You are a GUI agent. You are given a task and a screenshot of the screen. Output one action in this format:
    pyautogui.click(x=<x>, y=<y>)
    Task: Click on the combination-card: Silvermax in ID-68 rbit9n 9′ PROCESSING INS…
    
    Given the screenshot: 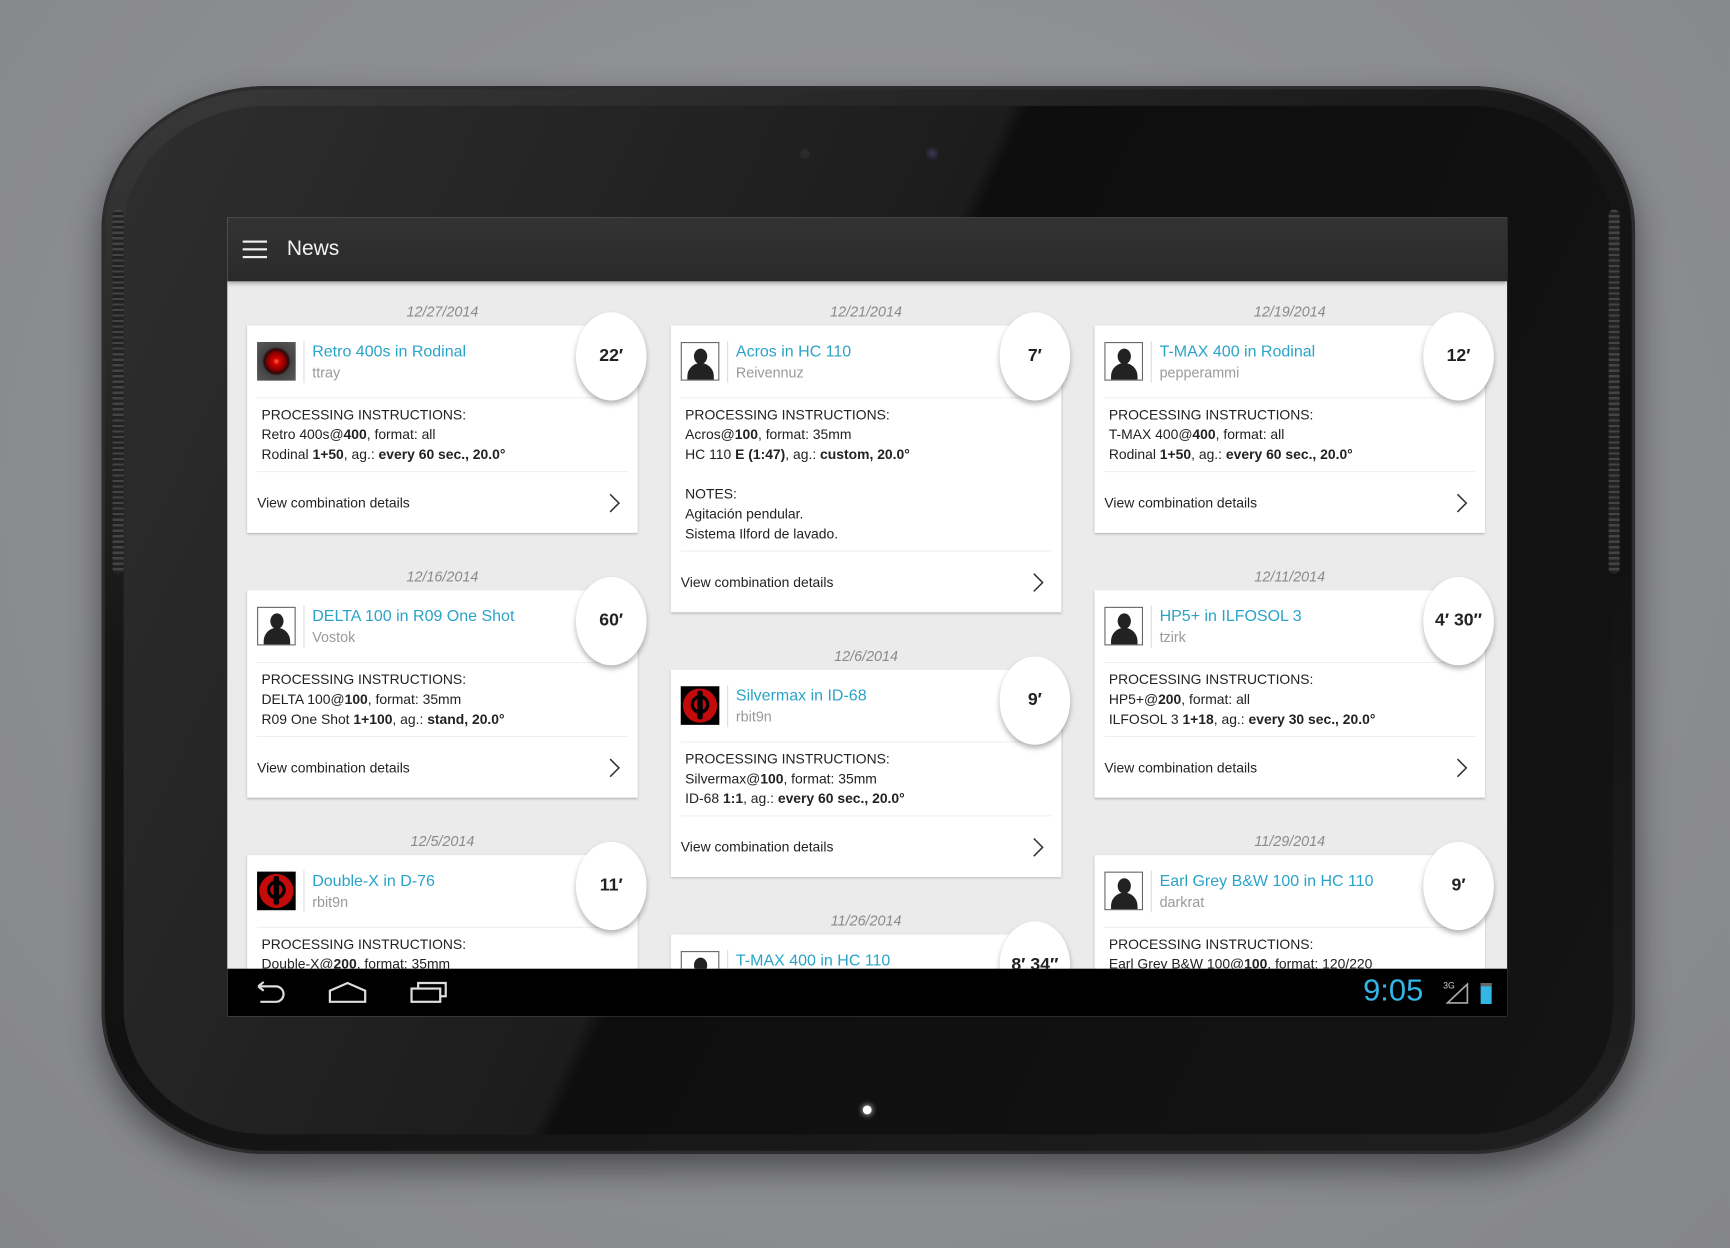 What is the action you would take?
    pyautogui.click(x=870, y=767)
    